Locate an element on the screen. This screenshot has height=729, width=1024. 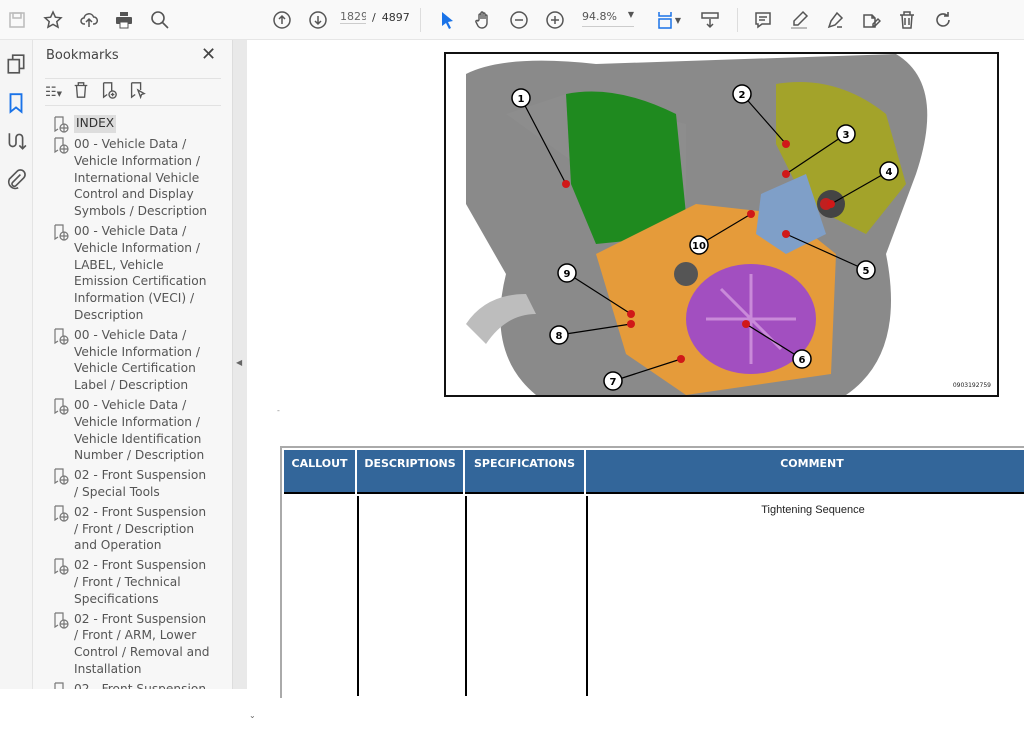
bookmarks-icon is located at coordinates (16, 103).